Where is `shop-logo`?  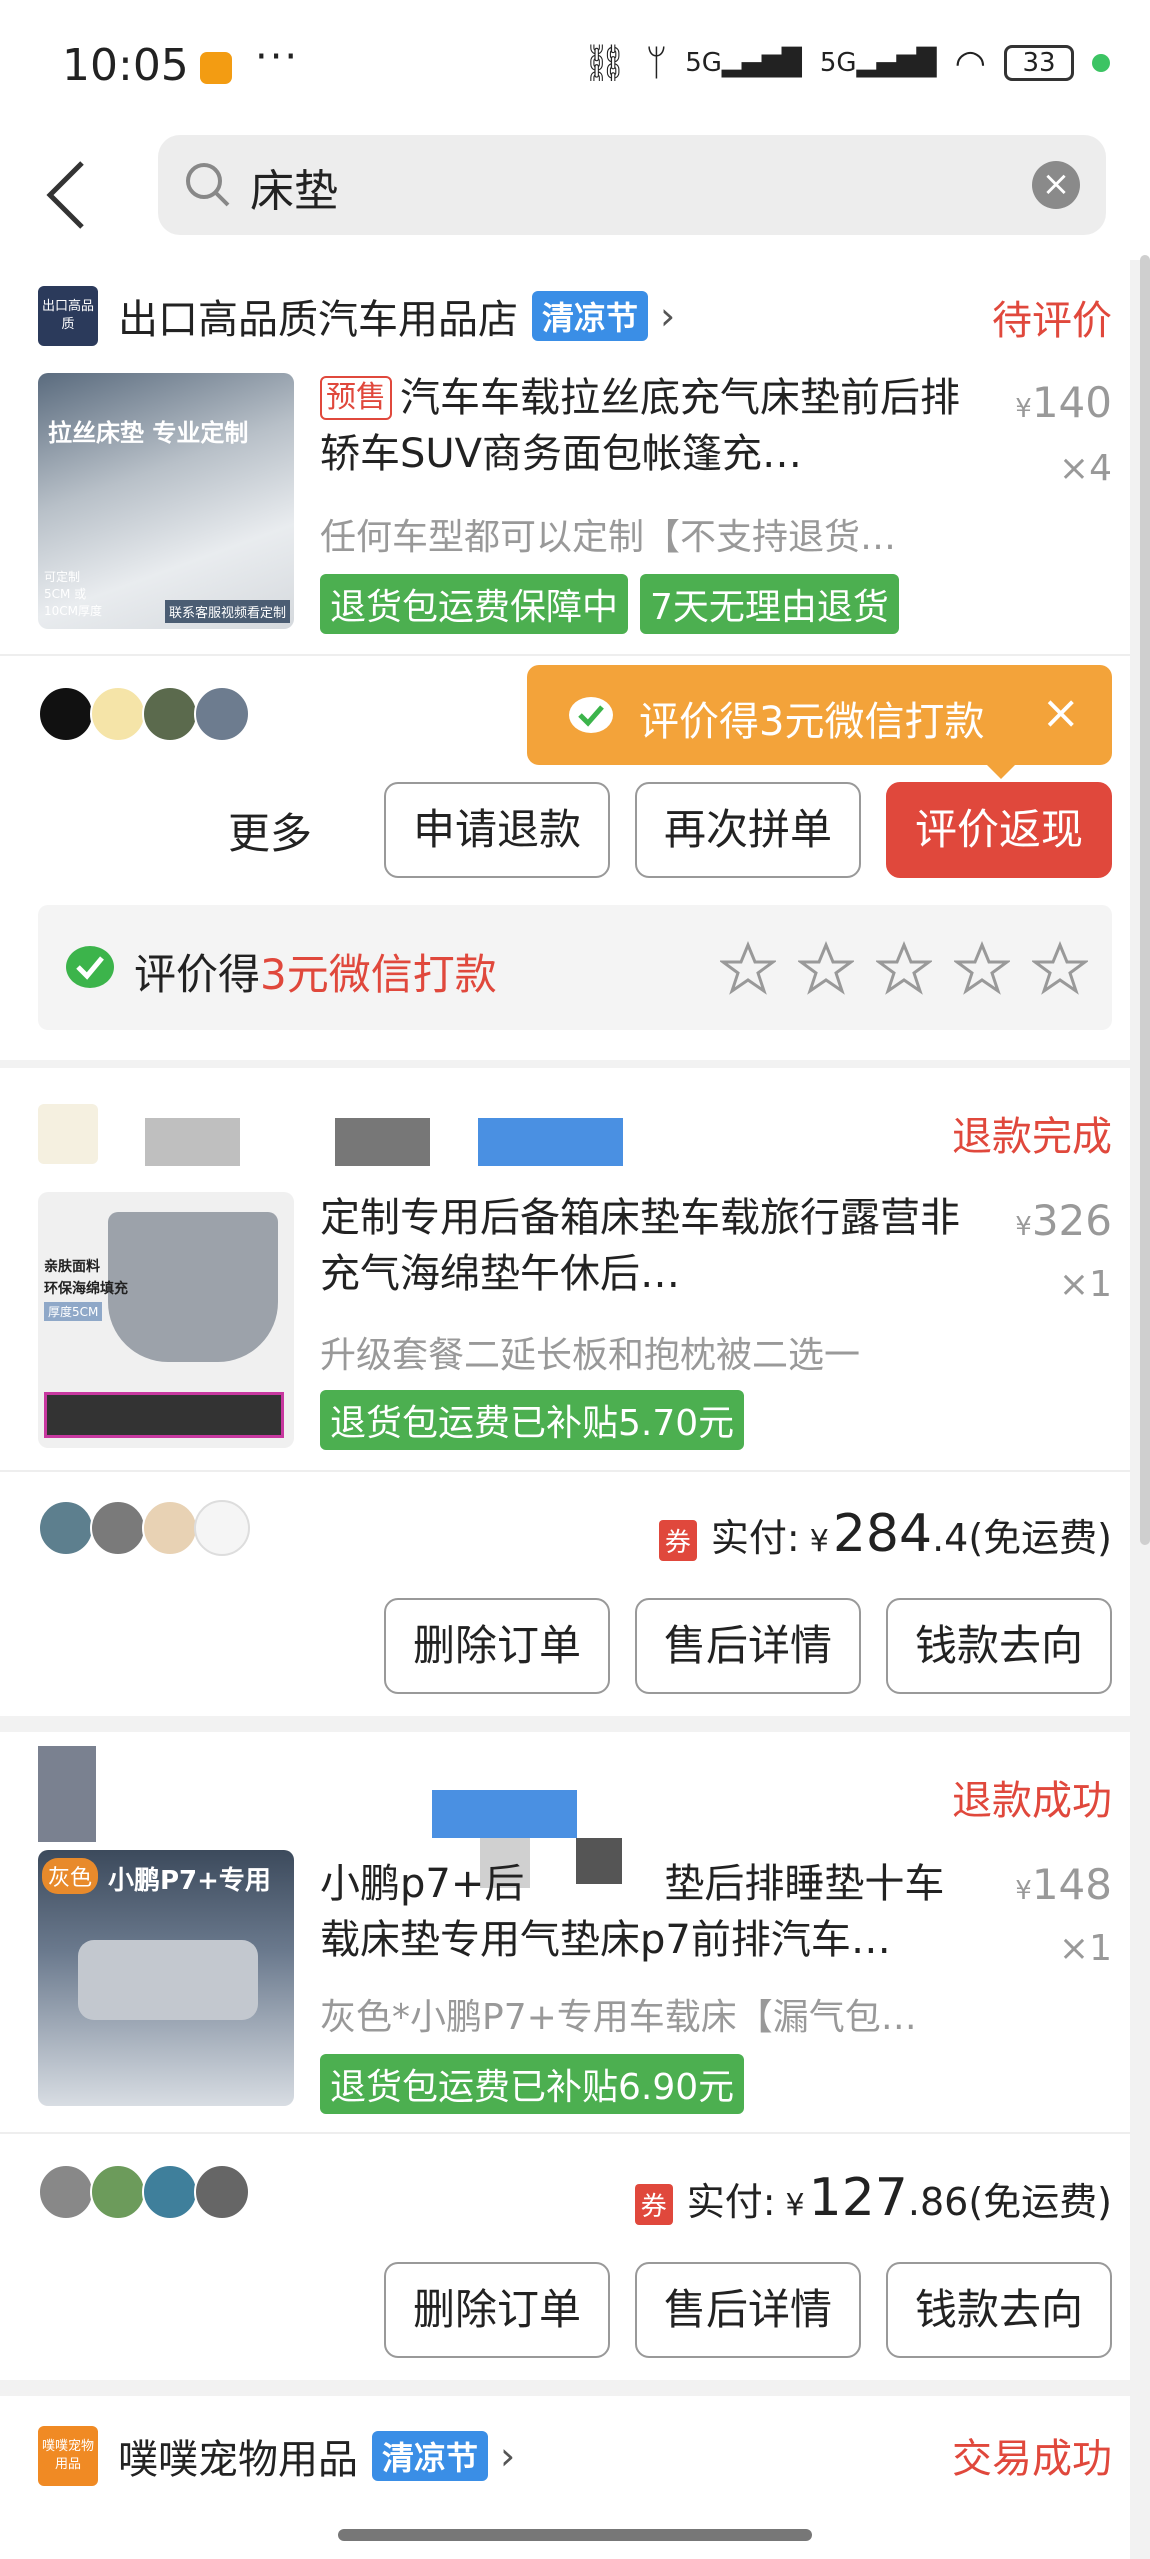
shop-logo is located at coordinates (68, 1134).